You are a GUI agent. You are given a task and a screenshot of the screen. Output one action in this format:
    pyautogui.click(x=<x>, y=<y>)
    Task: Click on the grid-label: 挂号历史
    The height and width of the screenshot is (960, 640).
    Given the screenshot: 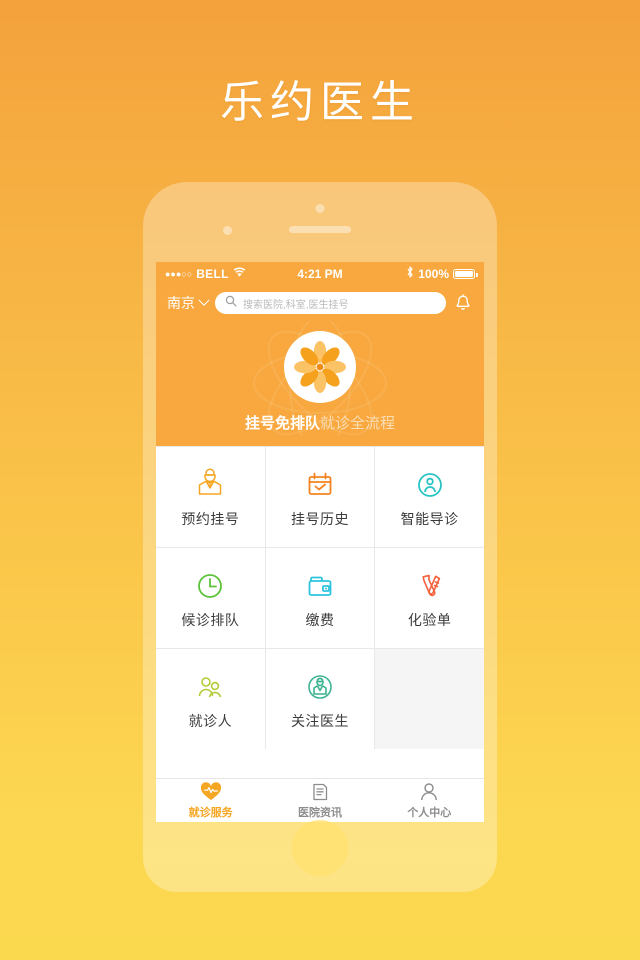 What is the action you would take?
    pyautogui.click(x=319, y=518)
    